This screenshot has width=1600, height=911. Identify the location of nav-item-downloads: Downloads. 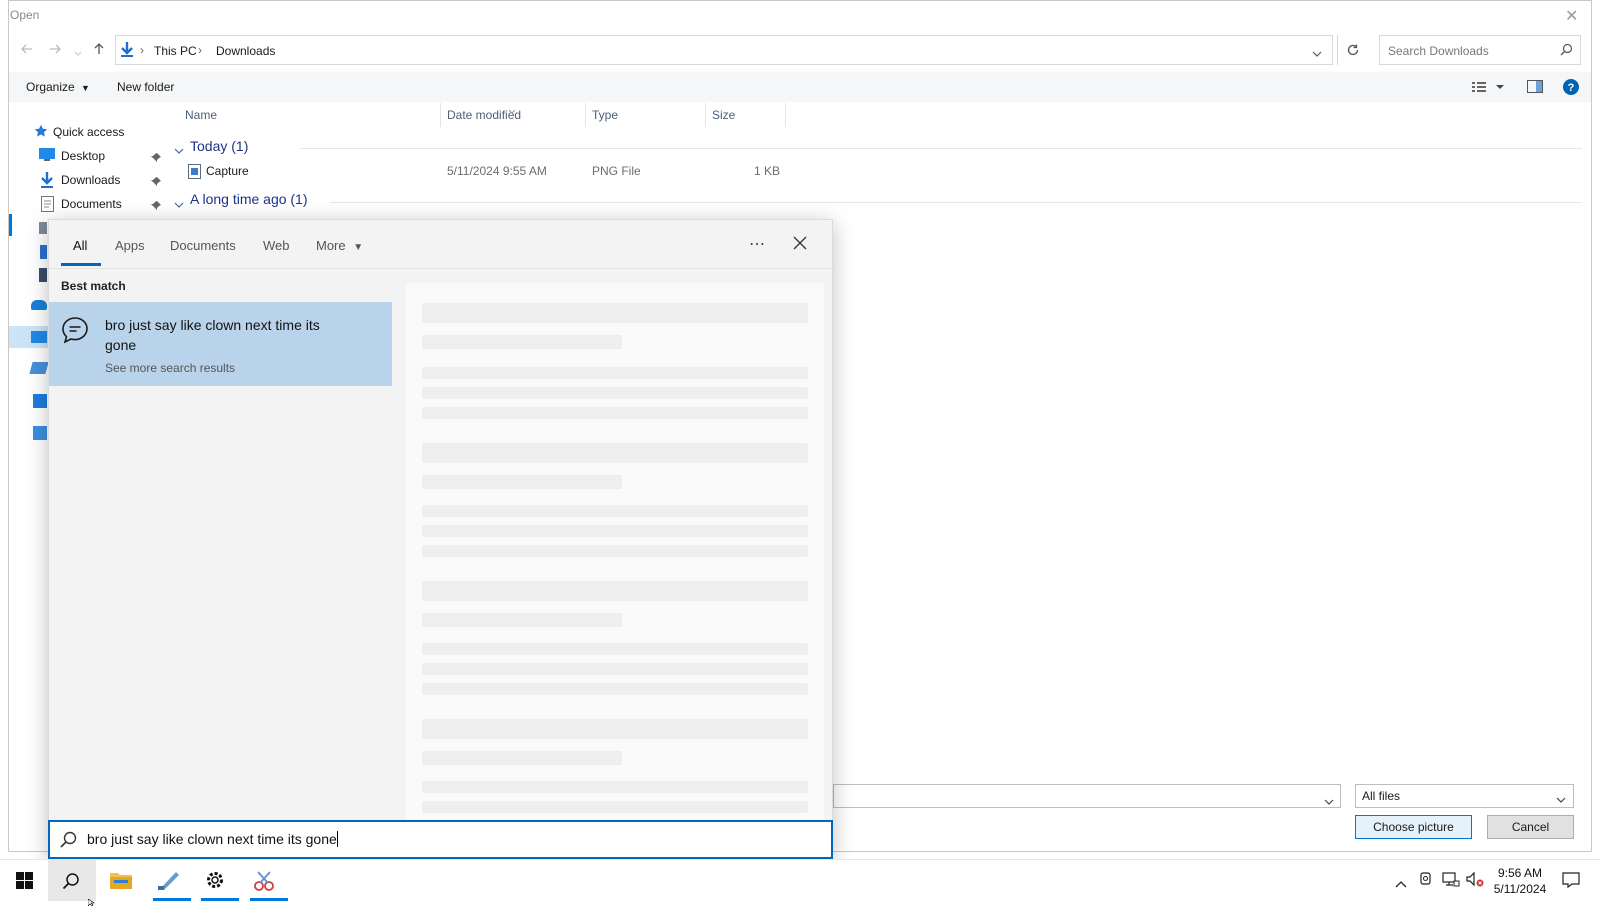
(90, 180).